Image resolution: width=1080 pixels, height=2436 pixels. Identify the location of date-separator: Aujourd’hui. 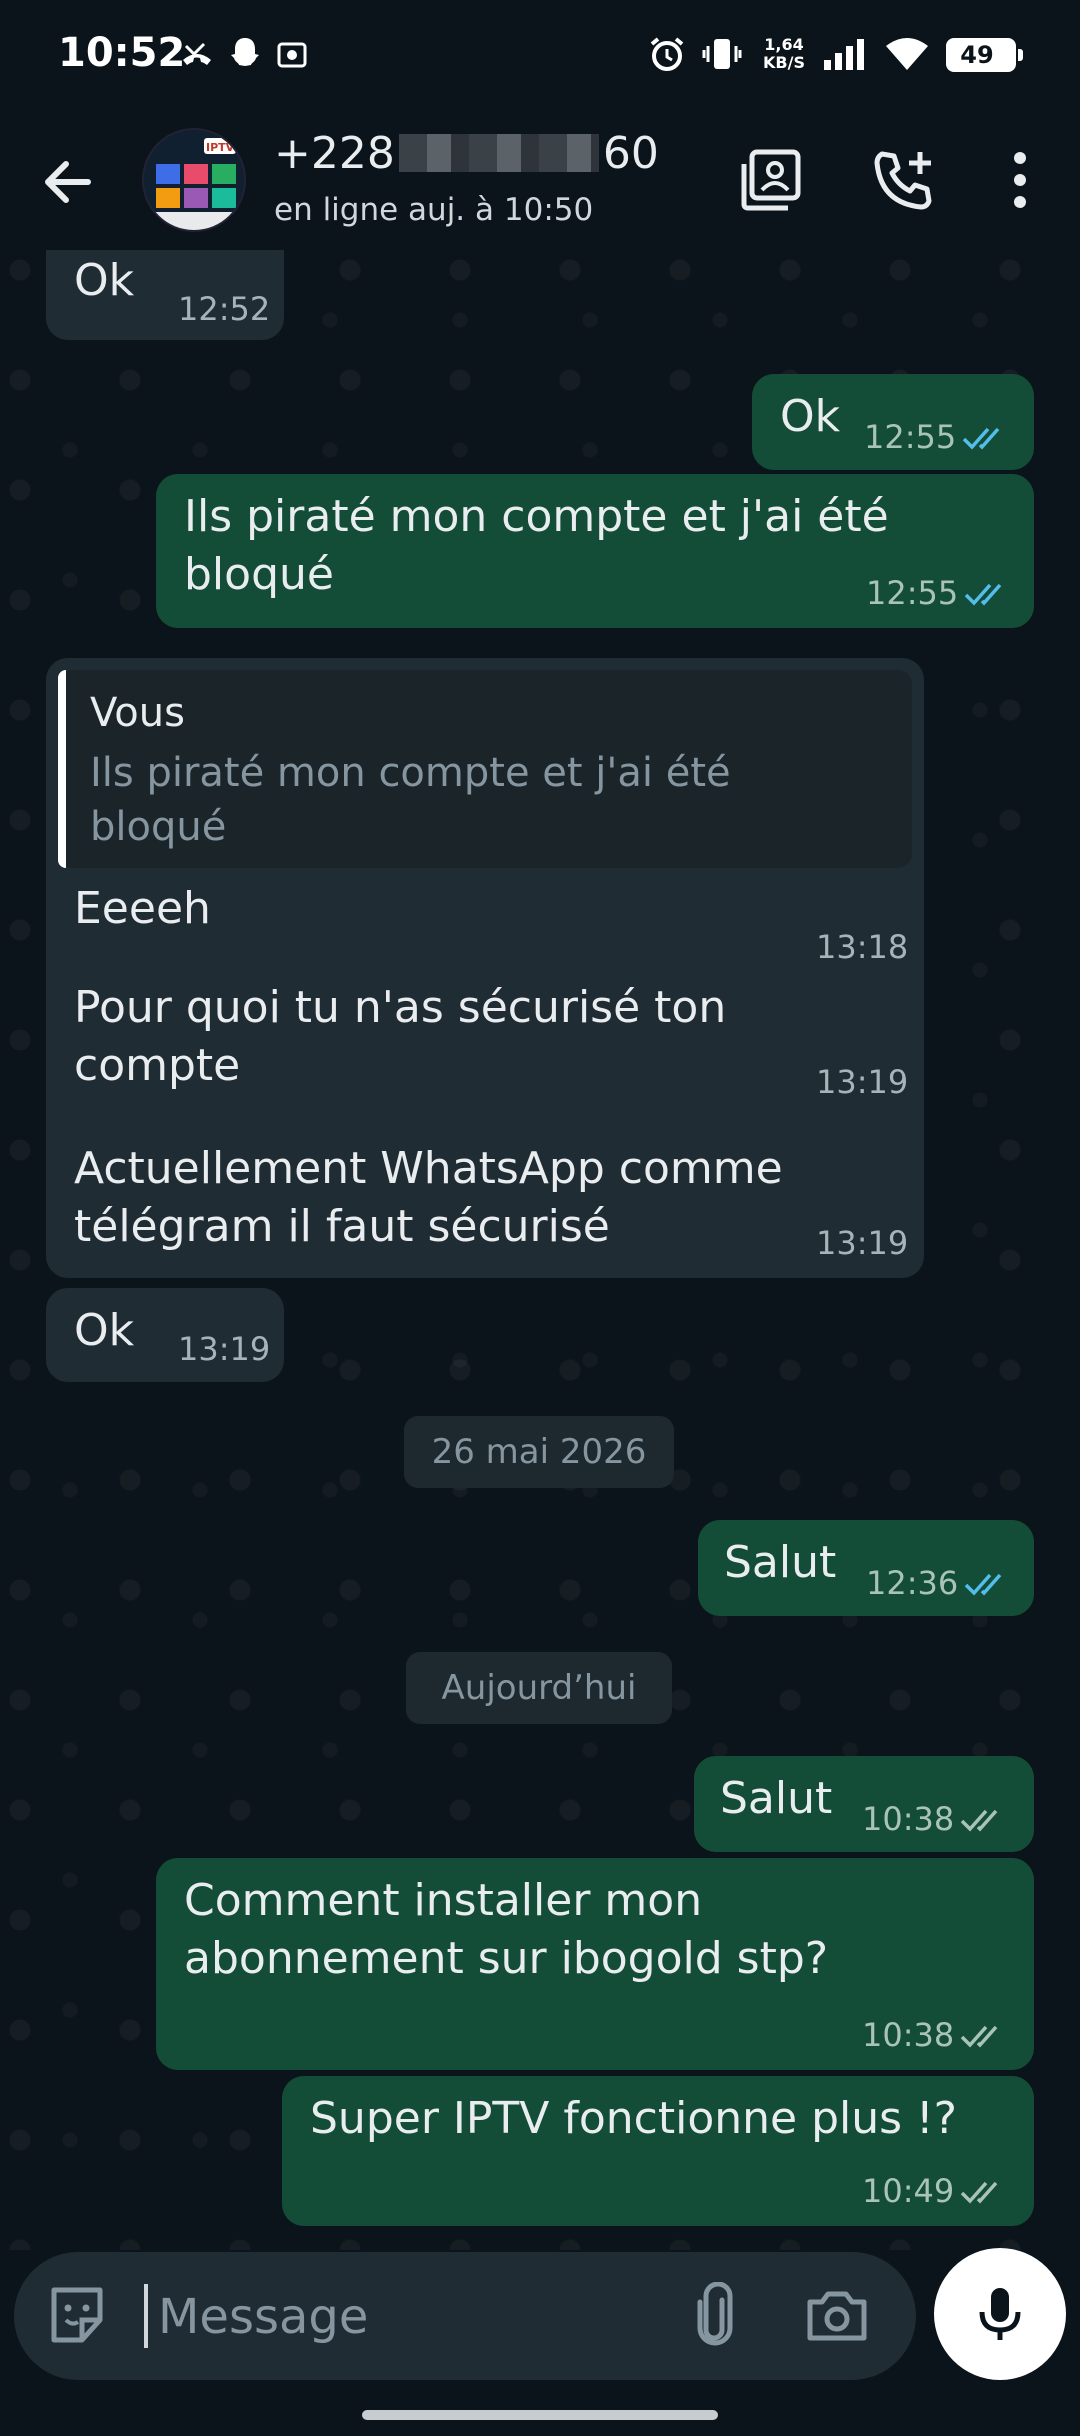
(539, 1688).